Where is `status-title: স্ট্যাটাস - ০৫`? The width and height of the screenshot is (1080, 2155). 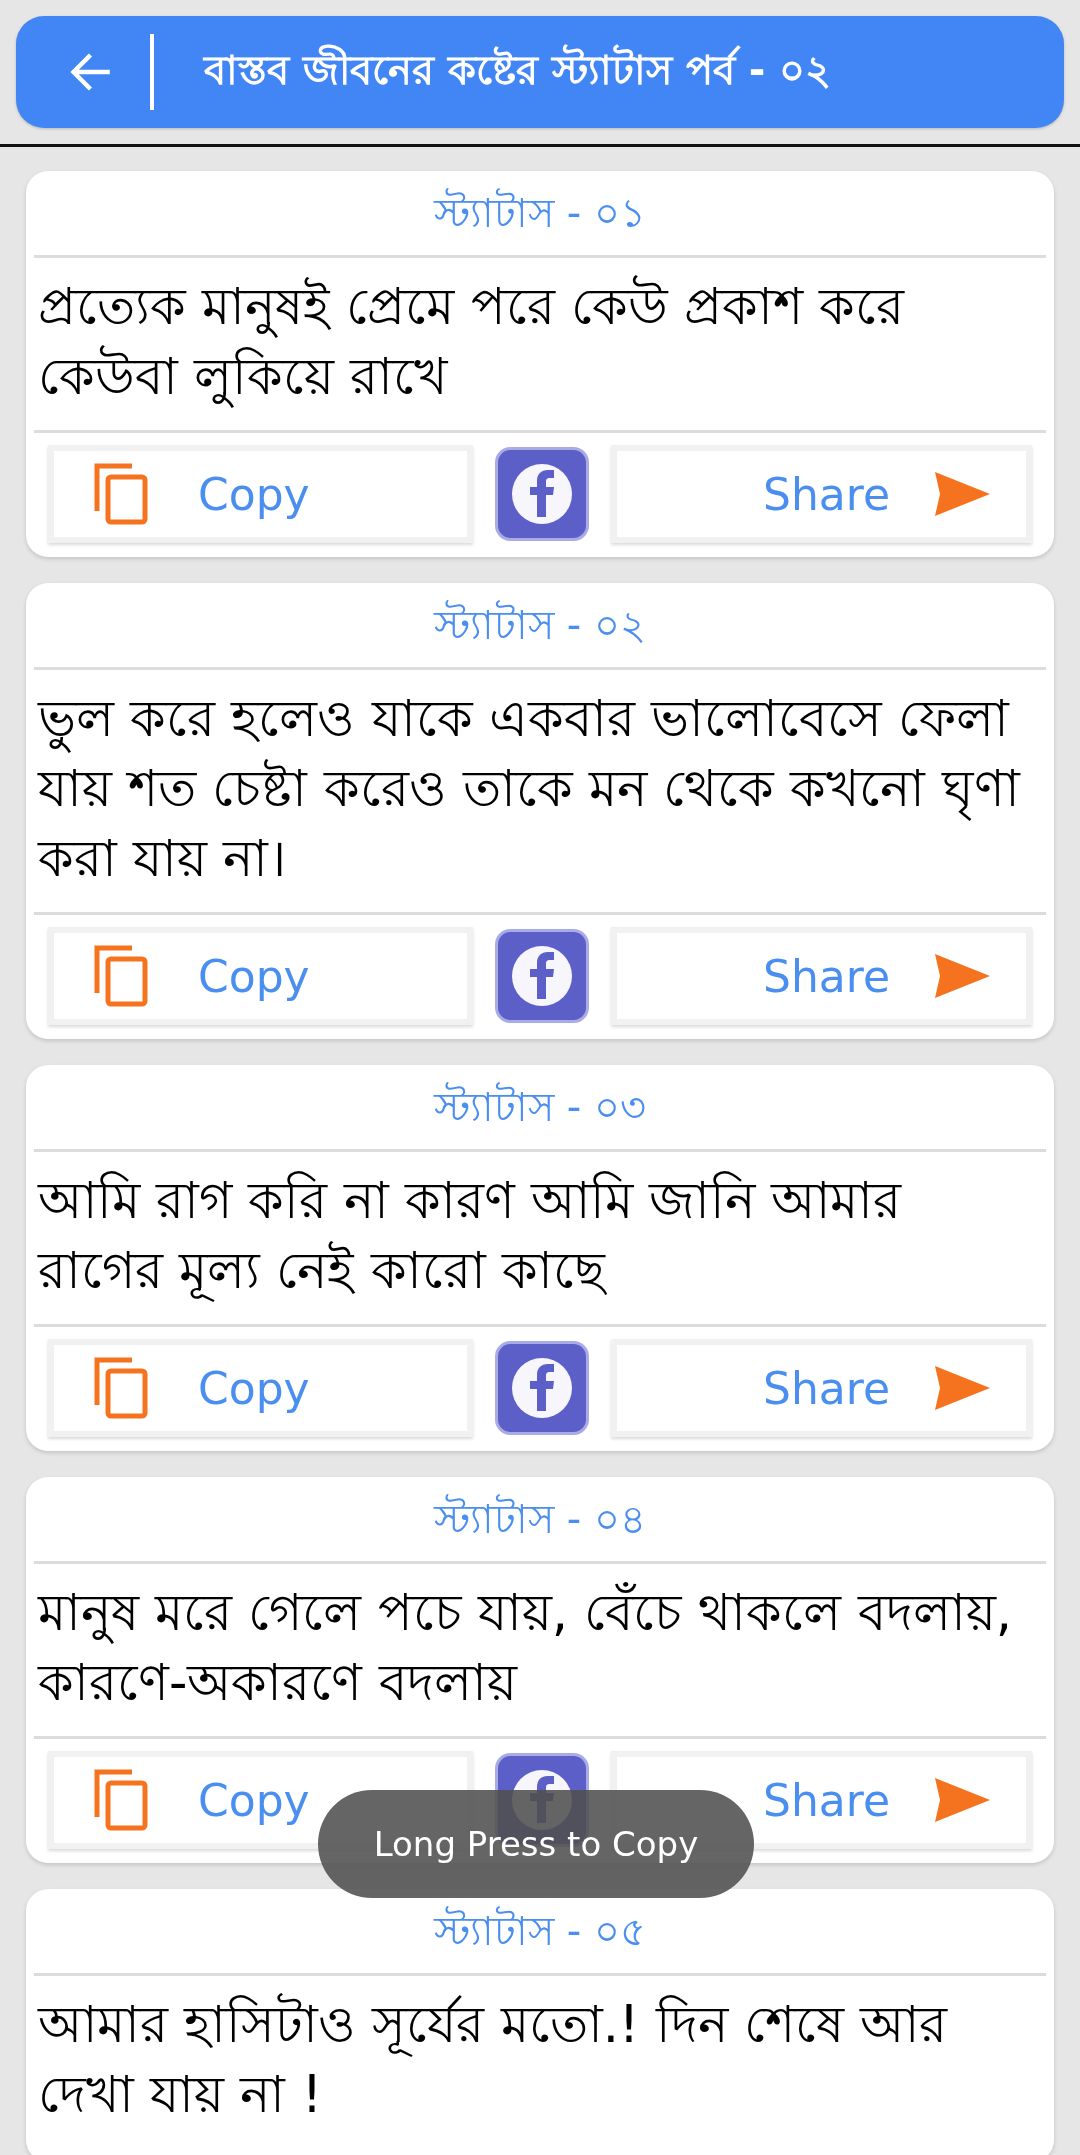 status-title: স্ট্যাটাস - ০৫ is located at coordinates (540, 1930).